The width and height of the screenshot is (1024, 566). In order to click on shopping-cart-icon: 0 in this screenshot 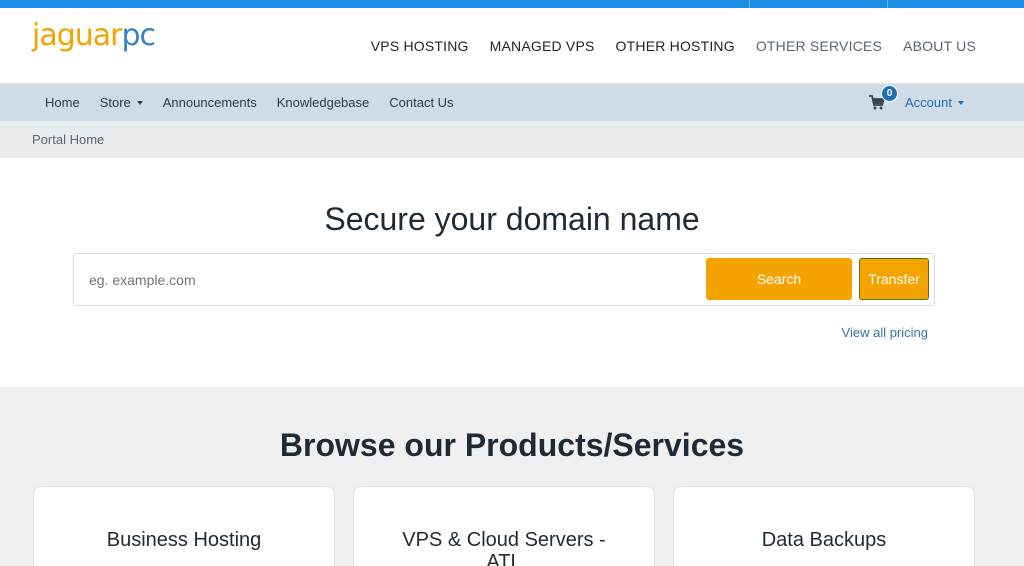, I will do `click(884, 97)`.